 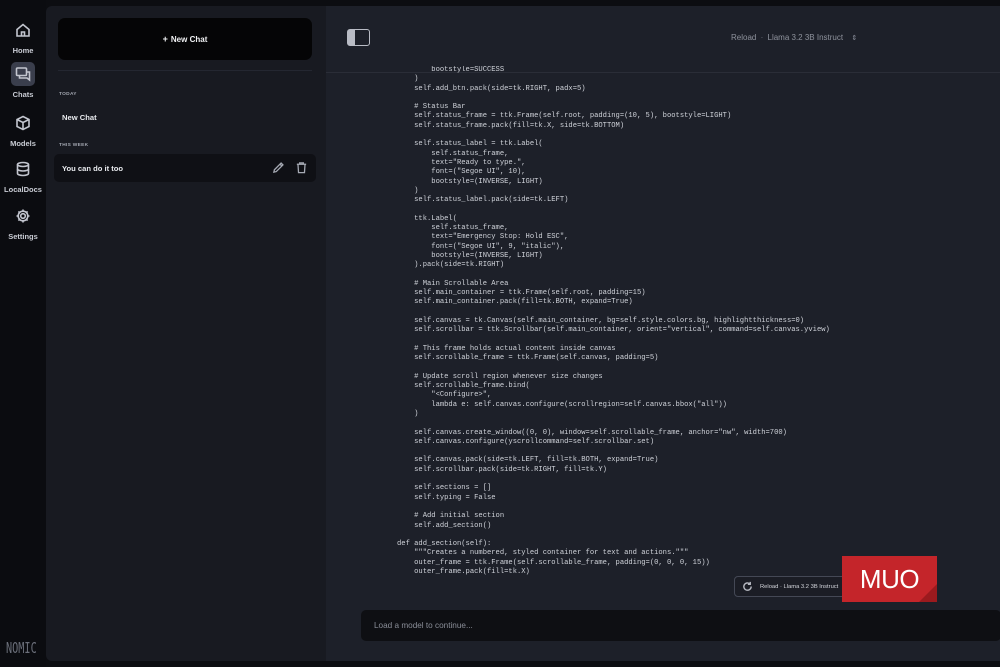 I want to click on rail-label-models: Models, so click(x=23, y=143).